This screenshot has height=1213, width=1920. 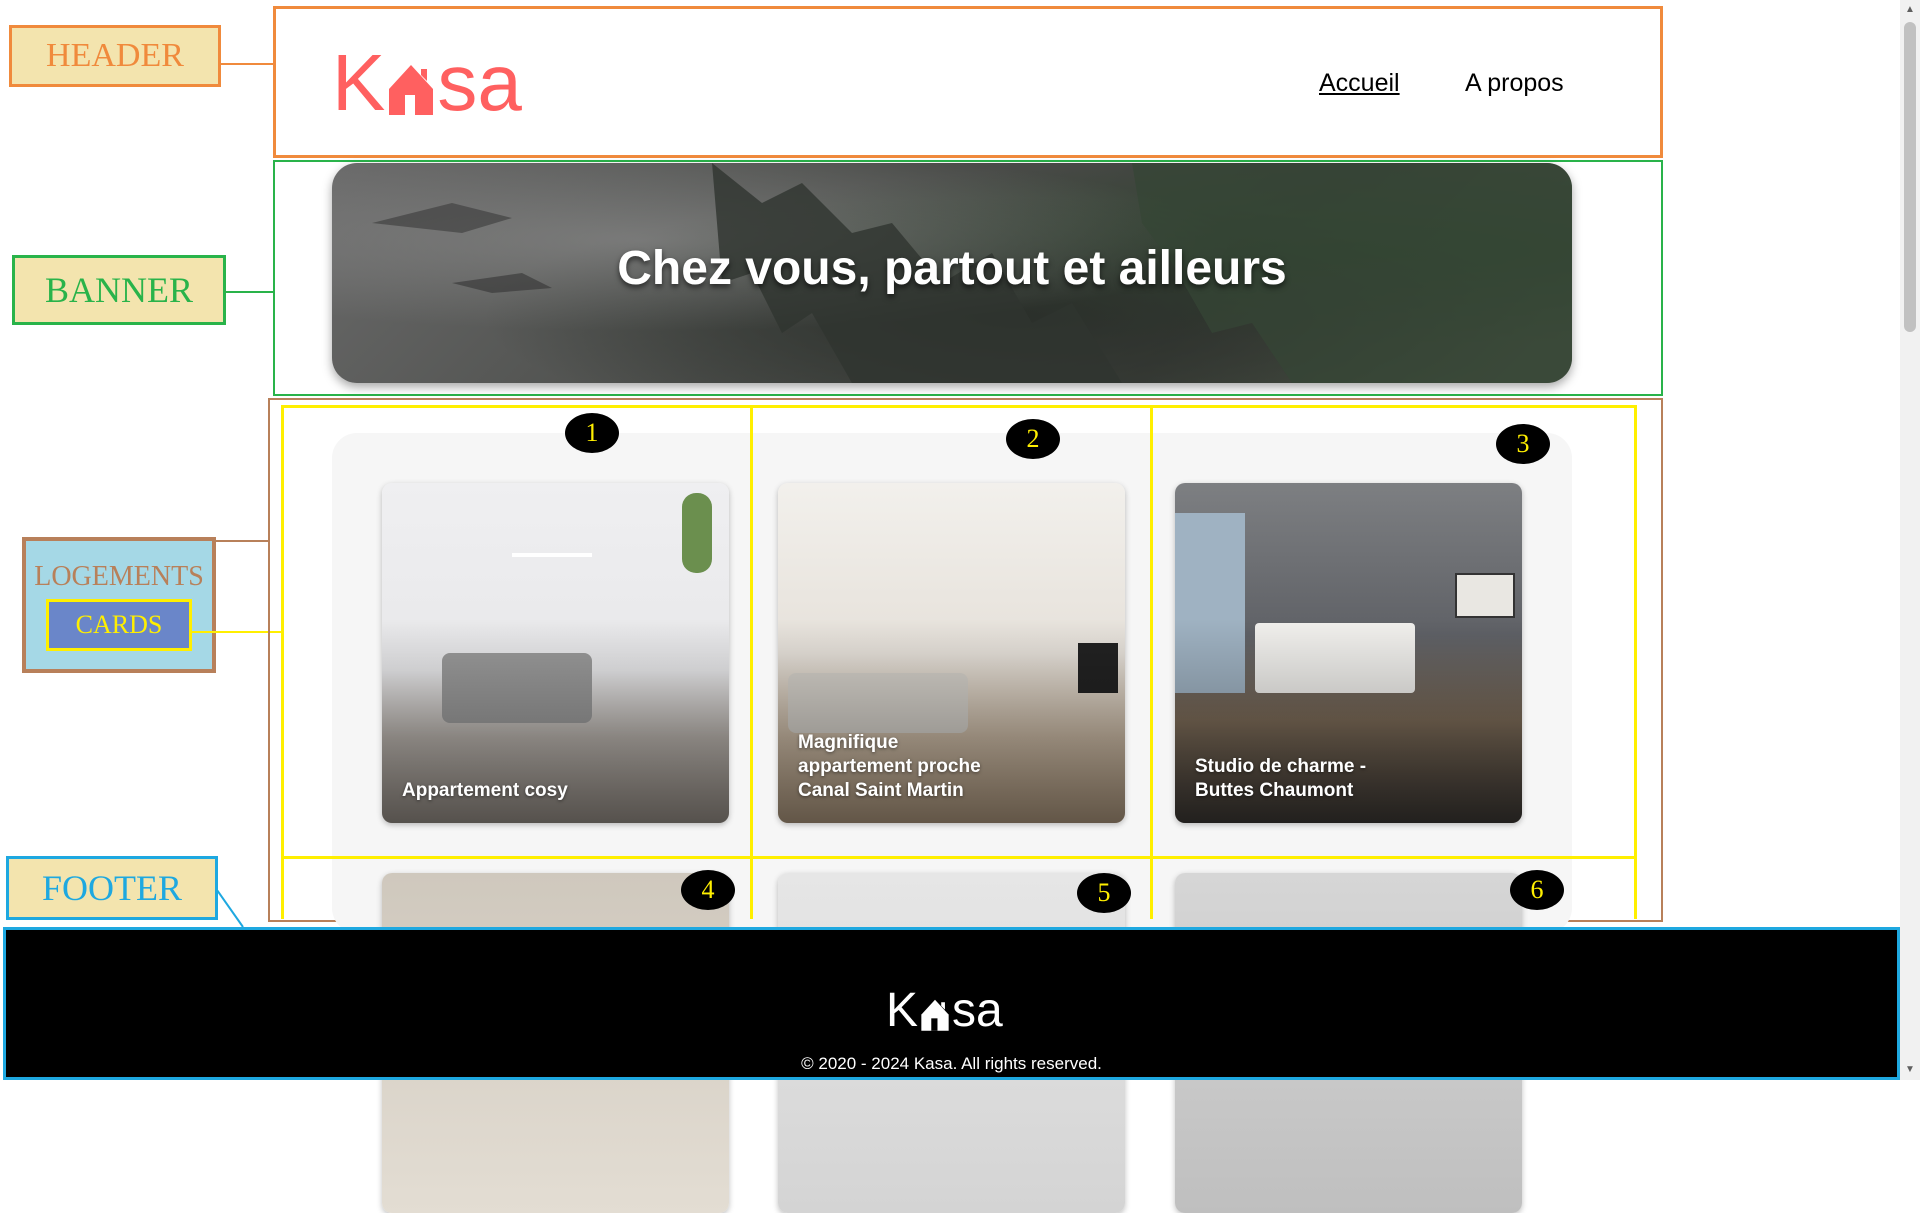 I want to click on footer-logo-k: K, so click(x=902, y=1010).